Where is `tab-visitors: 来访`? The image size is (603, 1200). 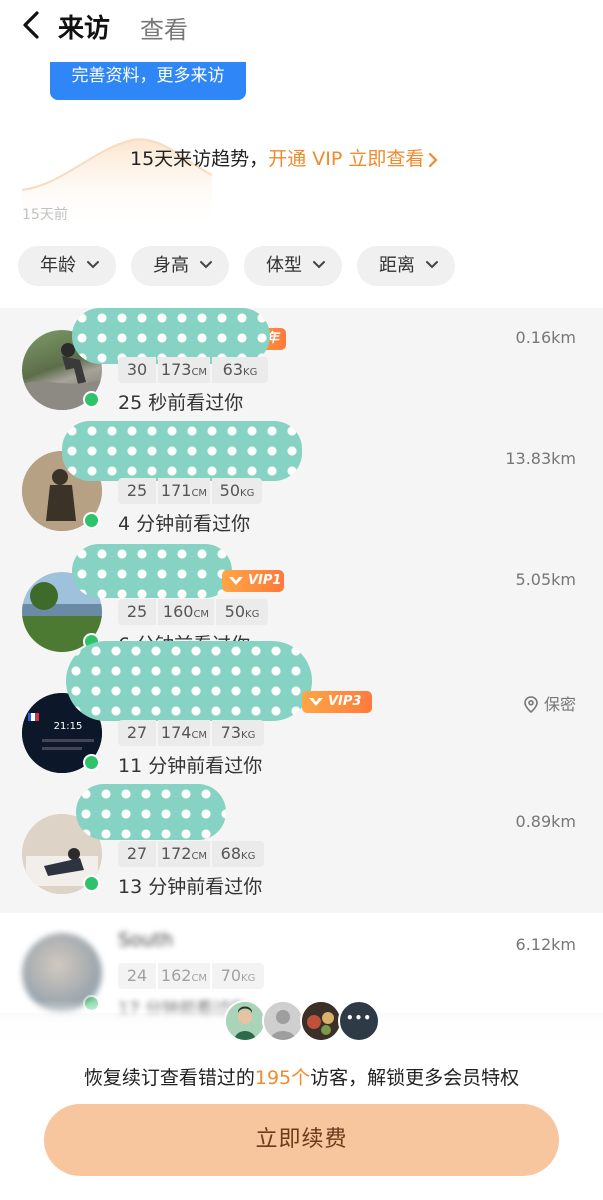
tab-visitors: 来访 is located at coordinates (84, 26).